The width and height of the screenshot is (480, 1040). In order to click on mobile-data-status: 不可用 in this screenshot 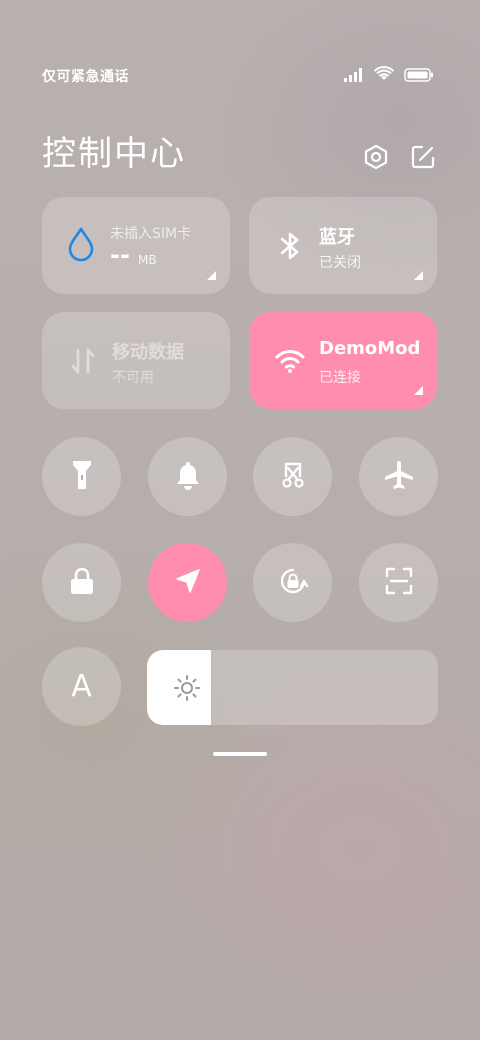, I will do `click(133, 378)`.